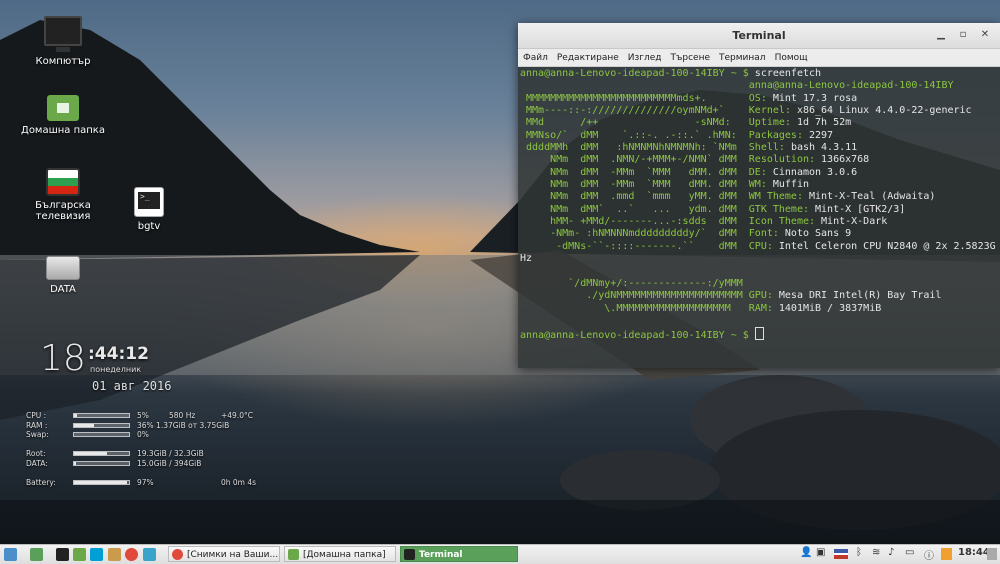  What do you see at coordinates (535, 58) in the screenshot?
I see `menu-file: Файл` at bounding box center [535, 58].